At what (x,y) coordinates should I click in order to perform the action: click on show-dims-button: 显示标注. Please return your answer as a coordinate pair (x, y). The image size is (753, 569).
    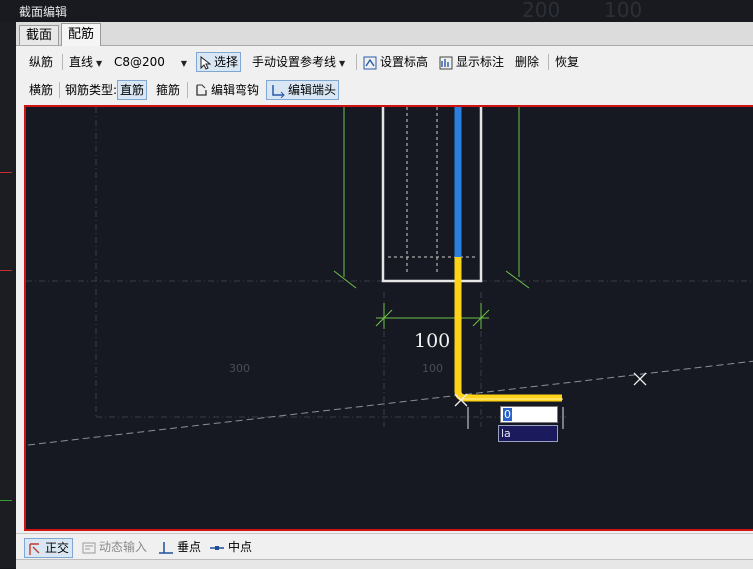
    Looking at the image, I should click on (471, 62).